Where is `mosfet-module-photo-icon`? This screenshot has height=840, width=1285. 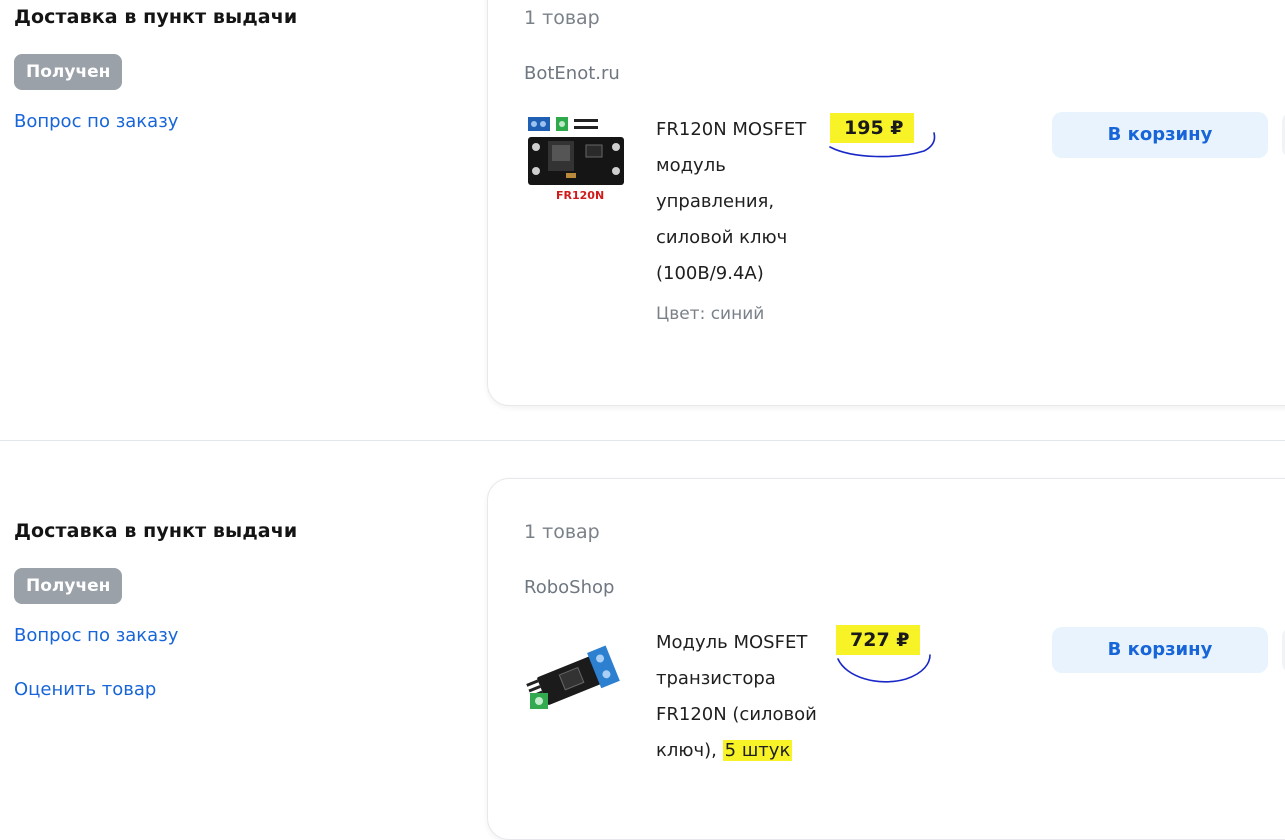
mosfet-module-photo-icon is located at coordinates (573, 677).